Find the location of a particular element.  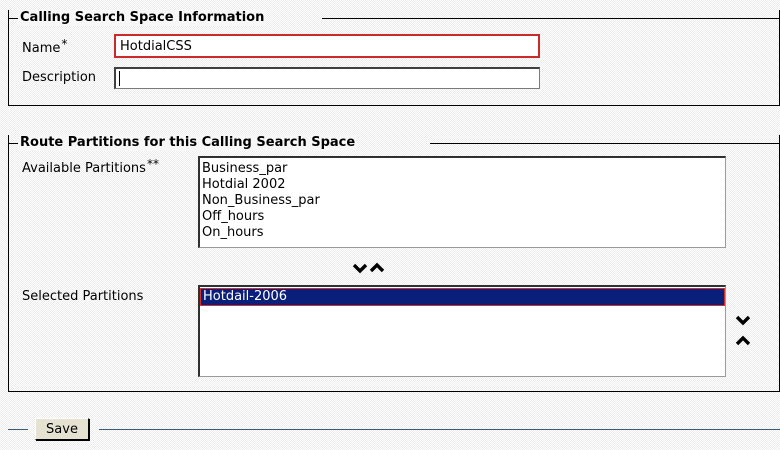

list-item: Off_hours is located at coordinates (462, 217).